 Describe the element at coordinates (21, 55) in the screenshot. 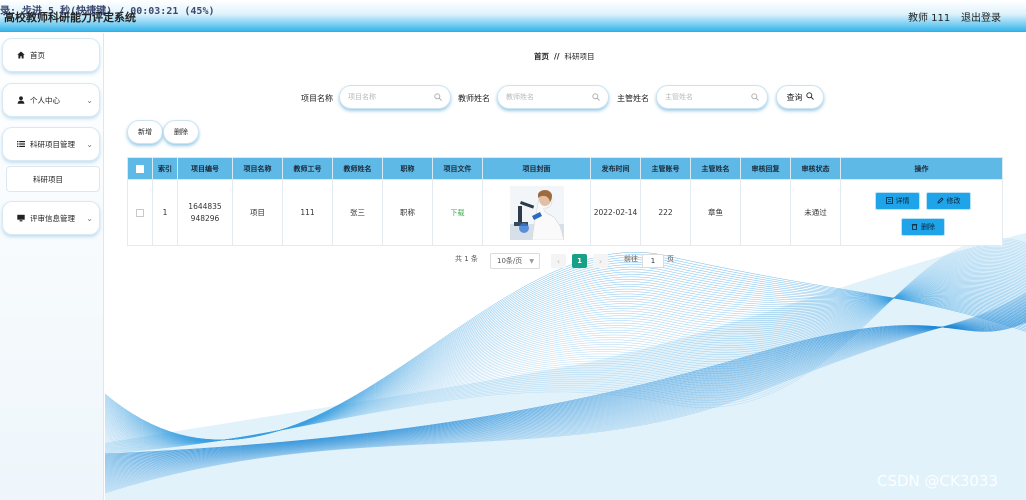

I see `home-icon` at that location.